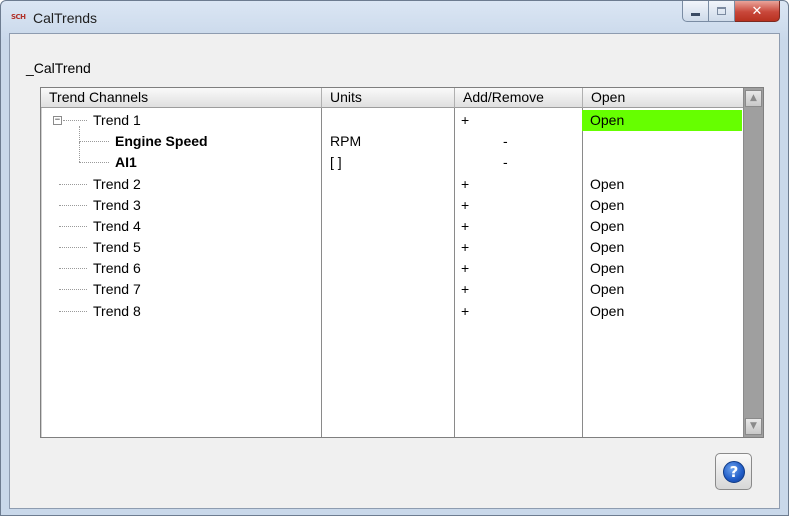  I want to click on help-button: ?, so click(733, 471).